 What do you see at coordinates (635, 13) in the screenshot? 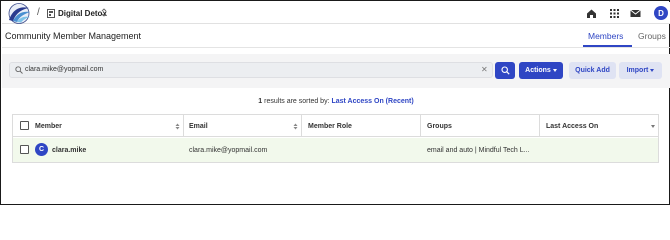
I see `mail-icon` at bounding box center [635, 13].